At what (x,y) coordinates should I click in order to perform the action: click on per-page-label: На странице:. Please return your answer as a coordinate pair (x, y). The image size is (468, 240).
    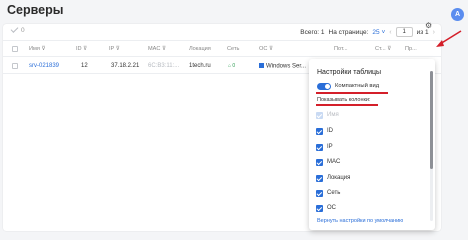
    Looking at the image, I should click on (348, 32).